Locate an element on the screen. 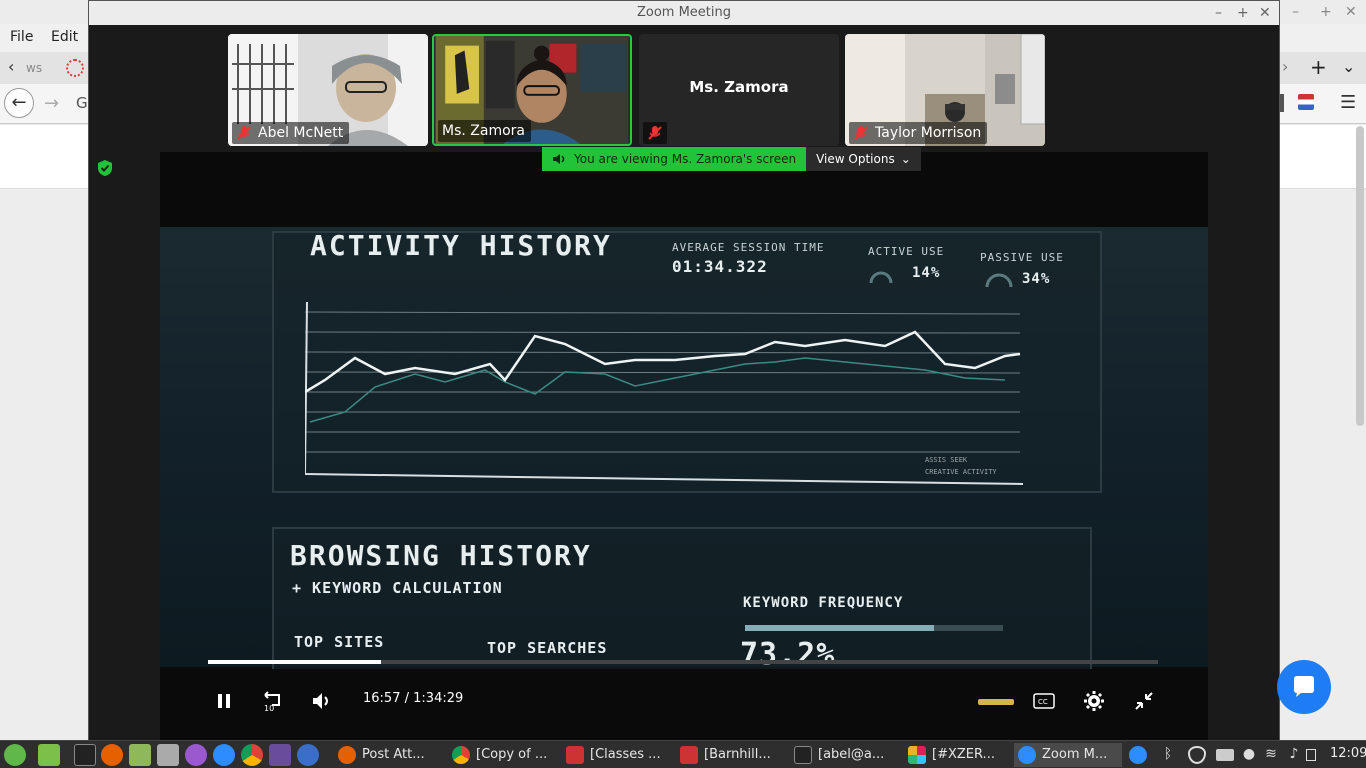 The image size is (1366, 768). tab-scroll-right-icon: › is located at coordinates (1285, 66).